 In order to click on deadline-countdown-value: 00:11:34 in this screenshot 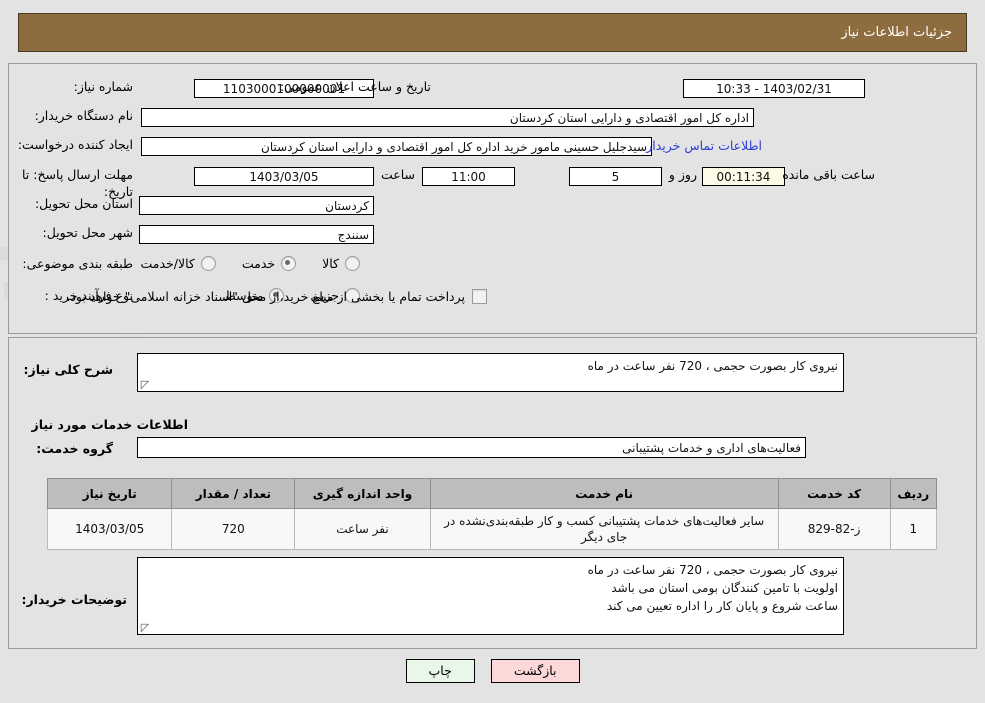, I will do `click(743, 176)`.